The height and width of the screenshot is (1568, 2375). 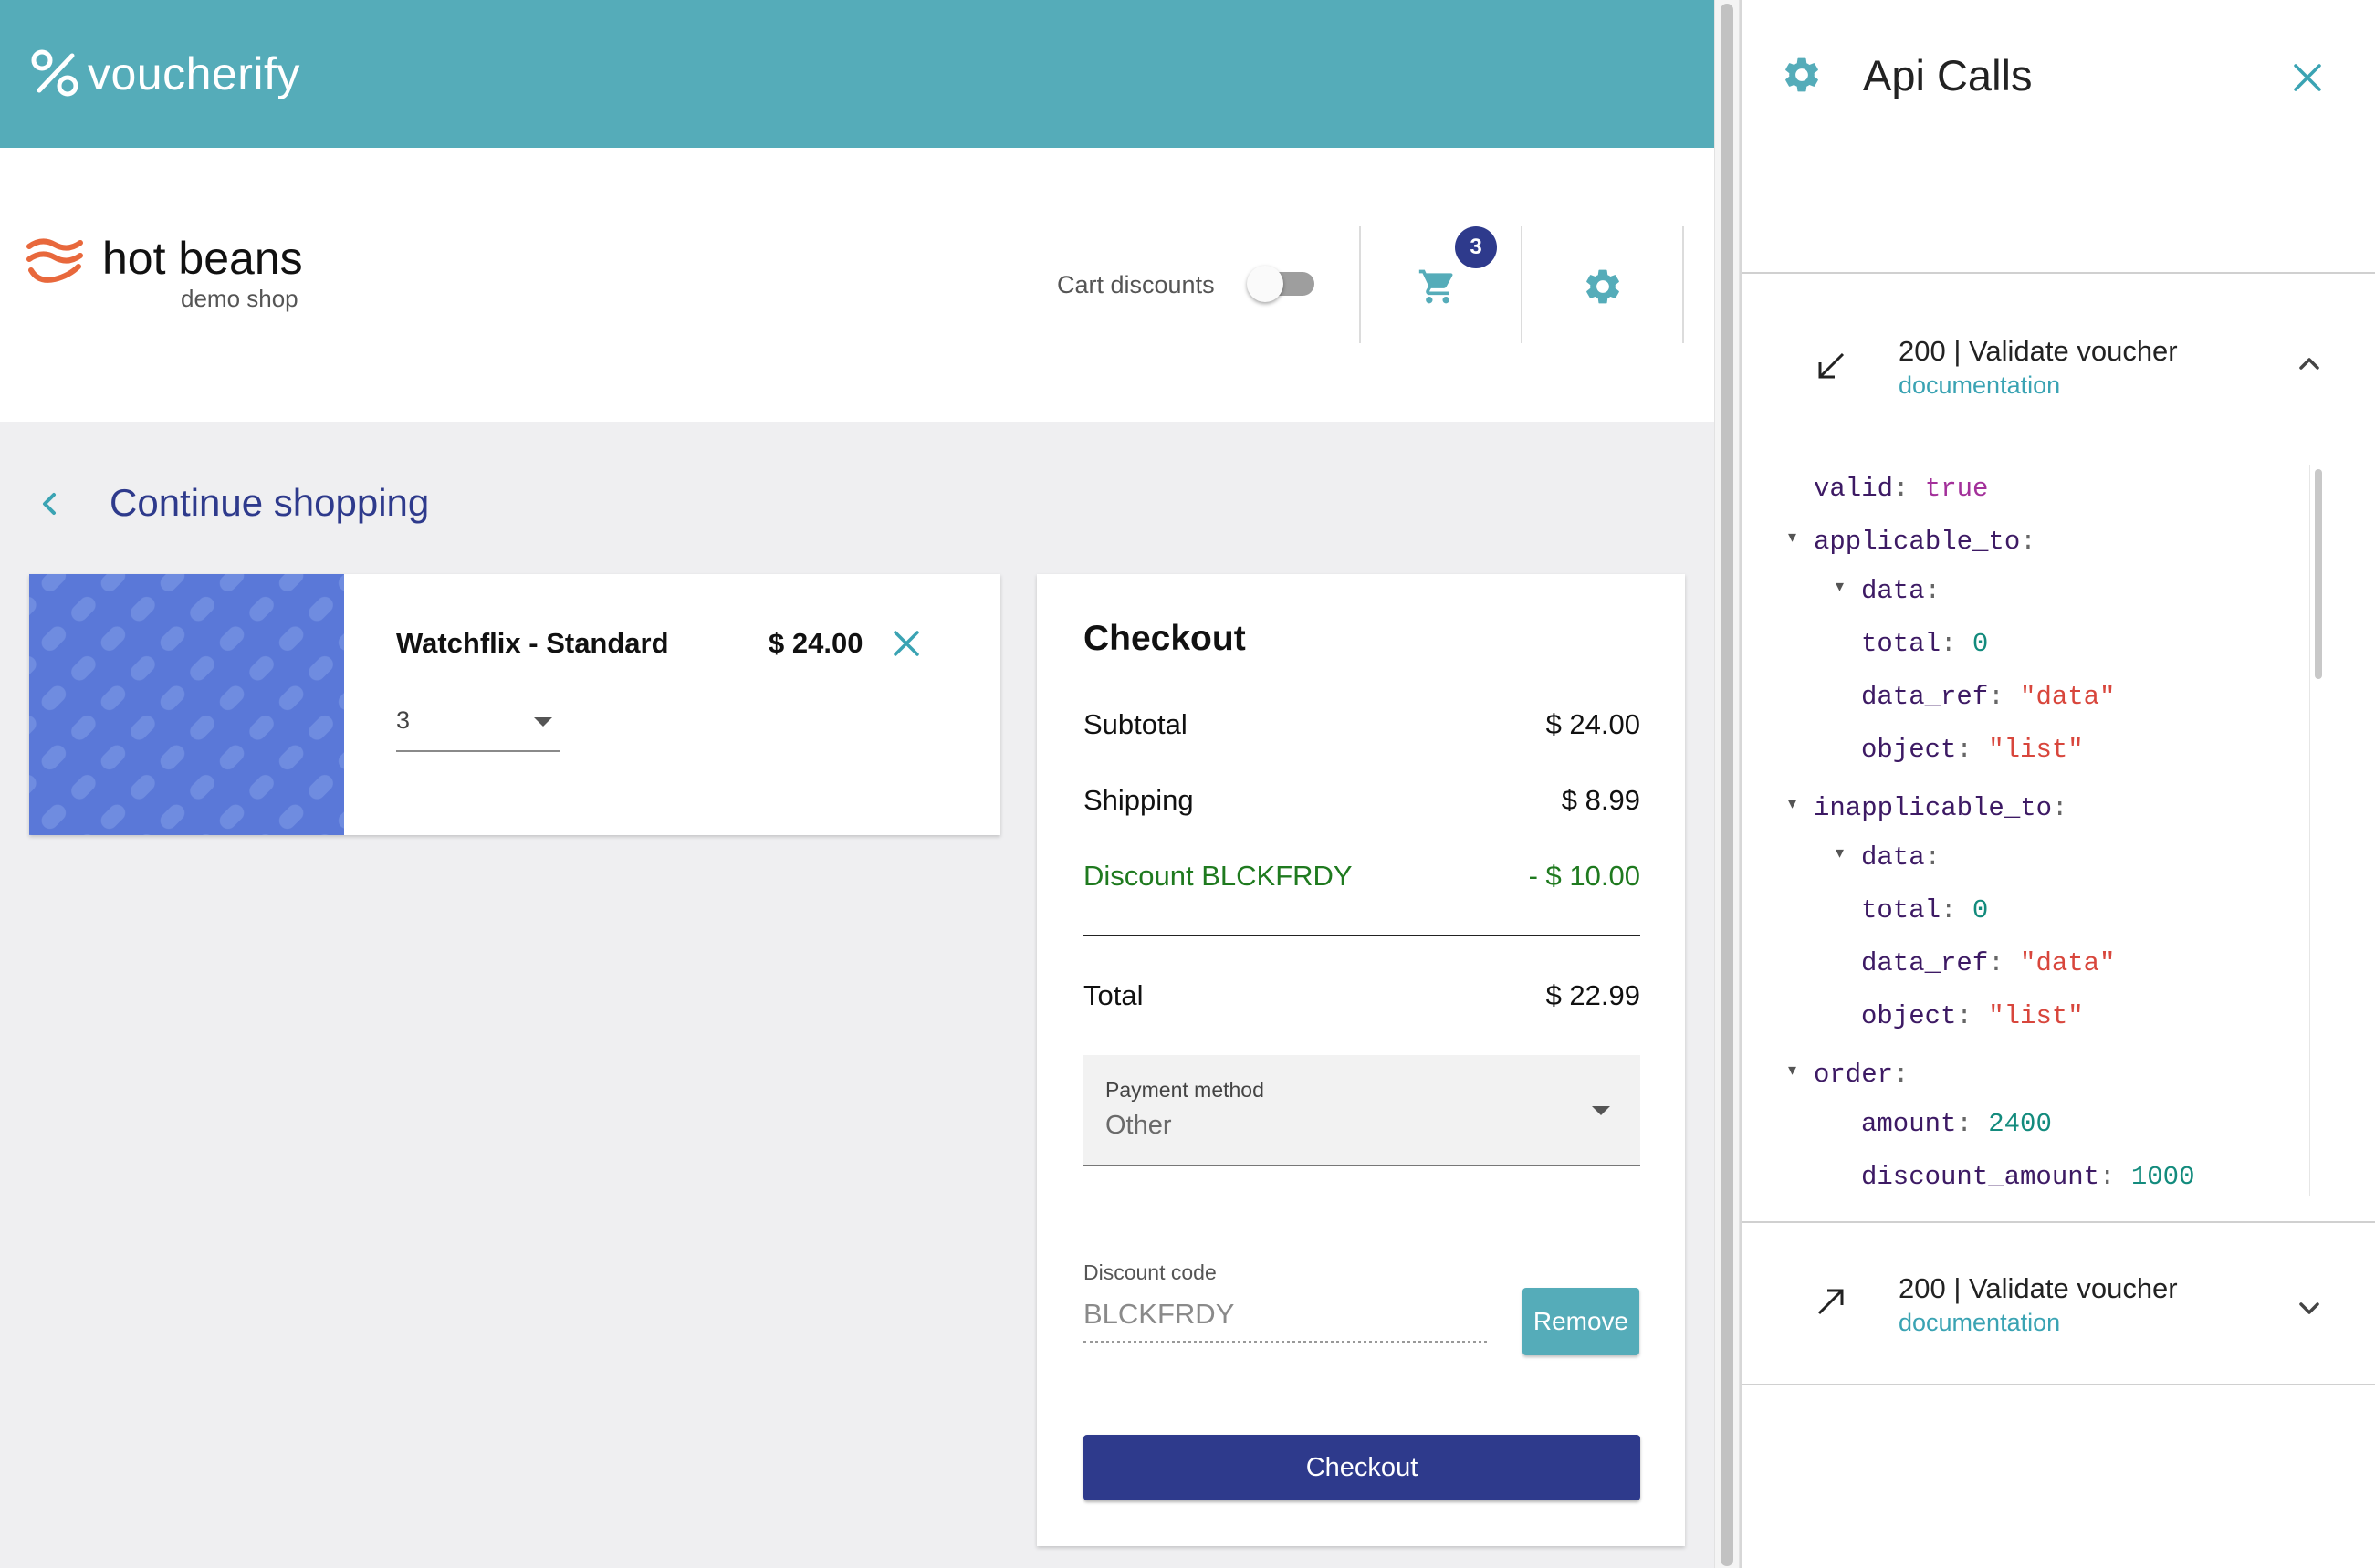 What do you see at coordinates (1980, 1177) in the screenshot?
I see `json-key: discount_amount` at bounding box center [1980, 1177].